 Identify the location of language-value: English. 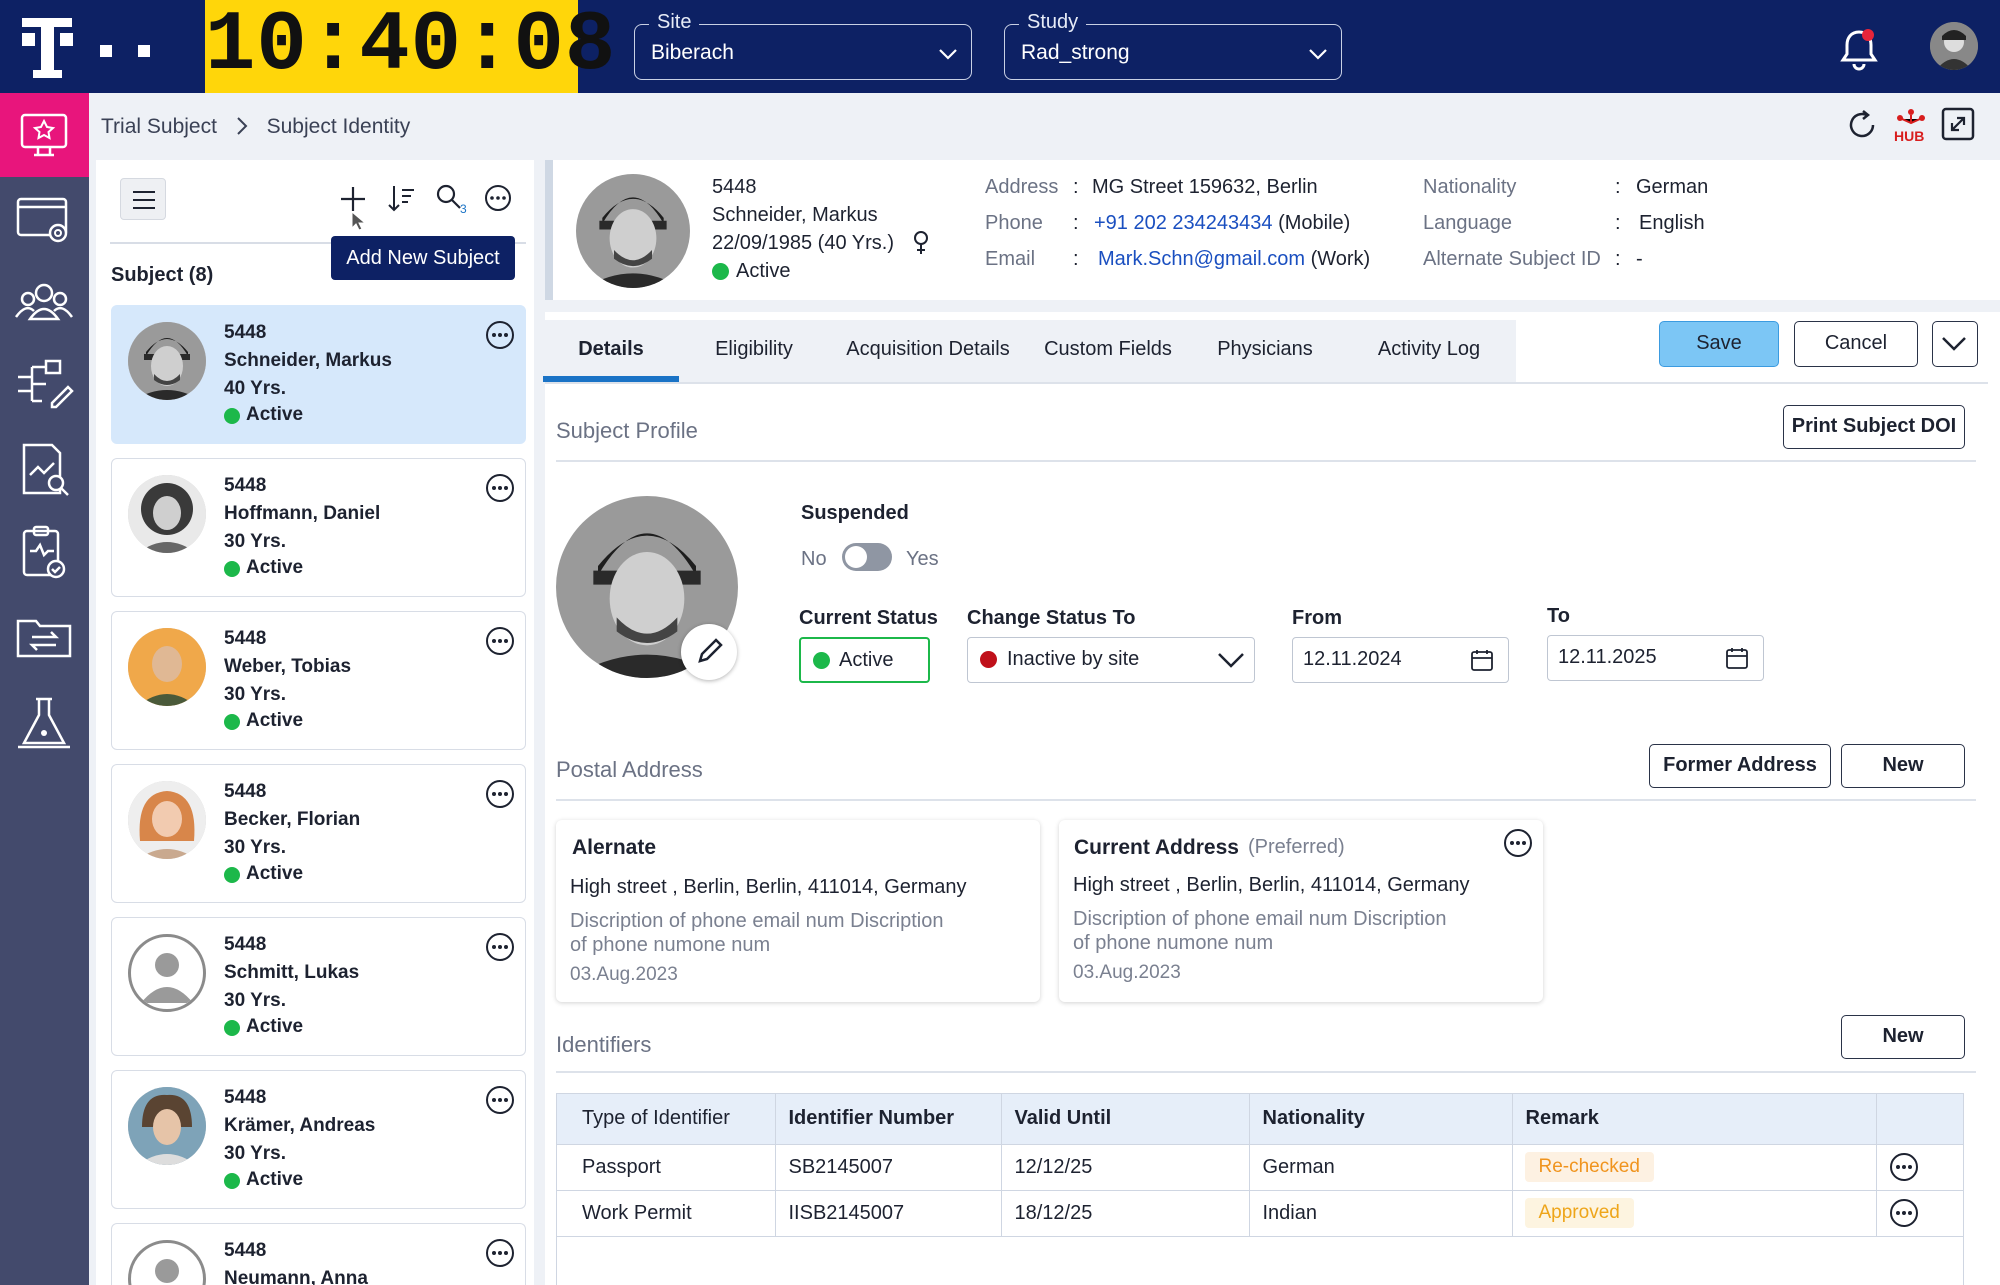
(1672, 223).